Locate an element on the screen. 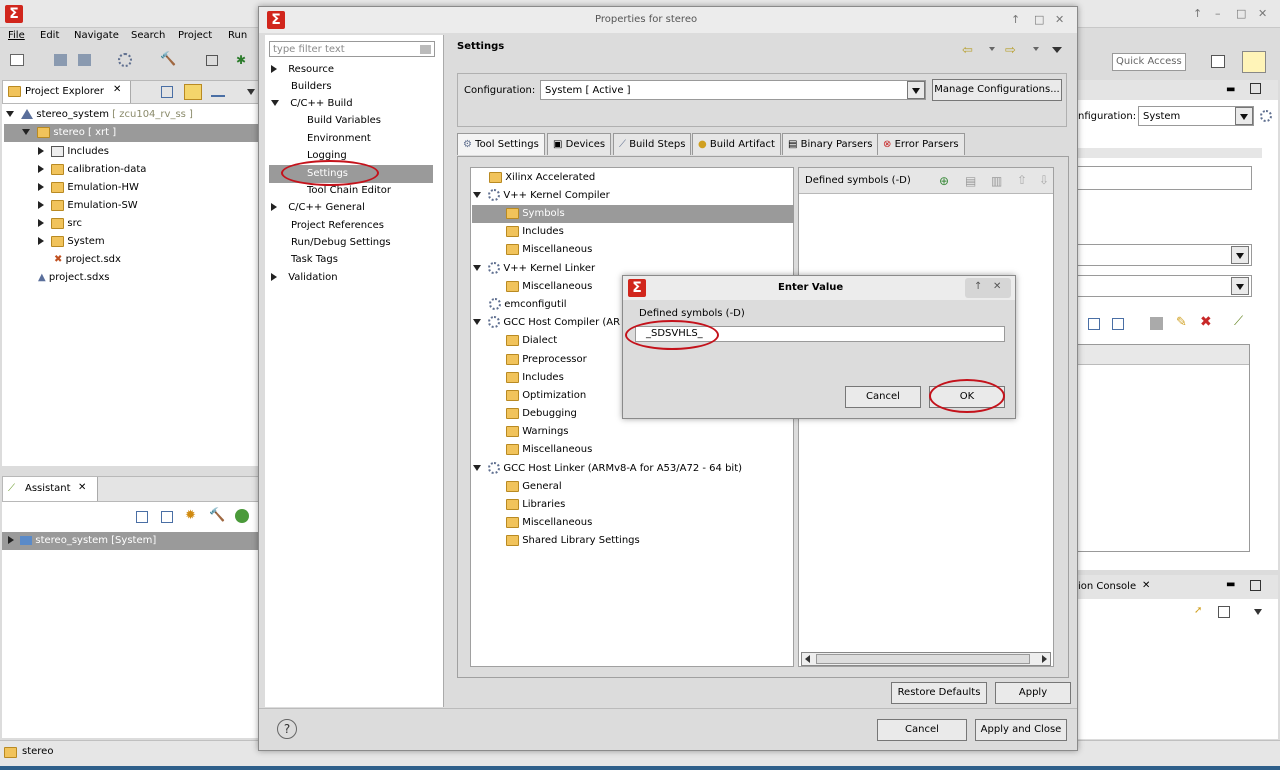 This screenshot has height=770, width=1280. tree-item: Emulation-HW is located at coordinates (88, 188).